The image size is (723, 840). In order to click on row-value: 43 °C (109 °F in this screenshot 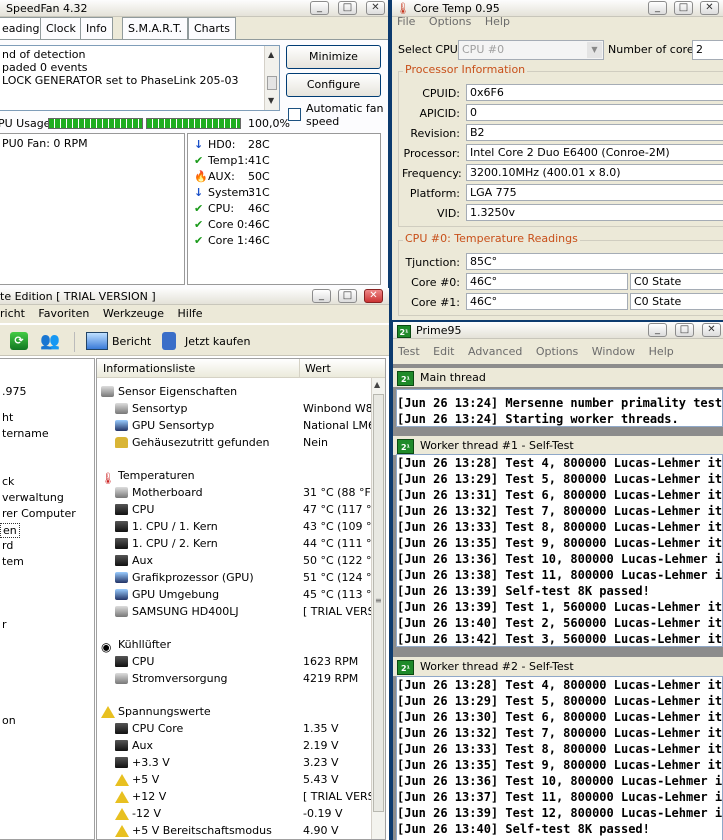, I will do `click(338, 526)`.